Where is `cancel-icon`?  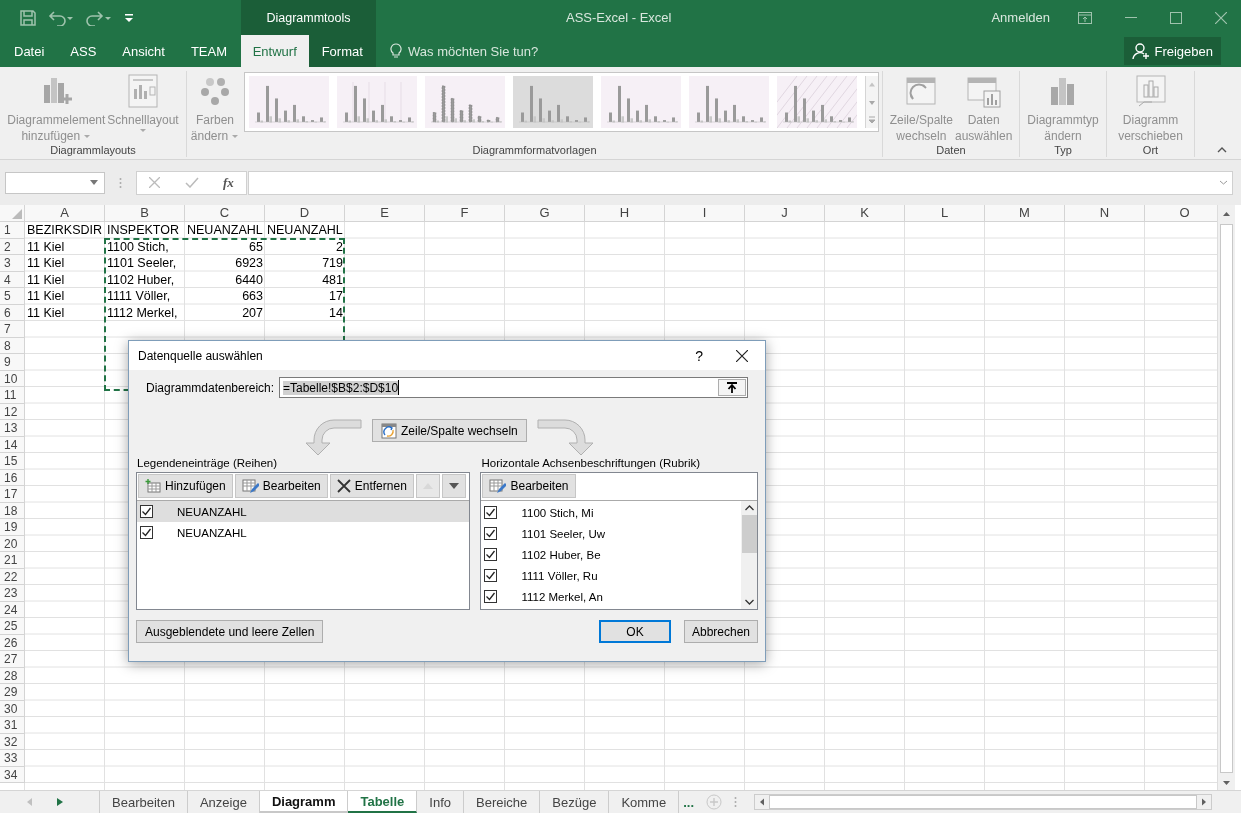 cancel-icon is located at coordinates (155, 182).